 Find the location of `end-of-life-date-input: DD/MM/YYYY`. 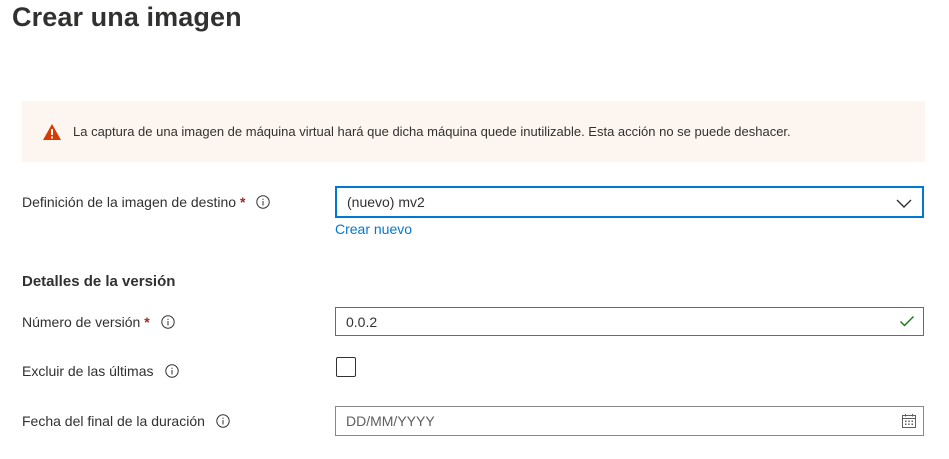

end-of-life-date-input: DD/MM/YYYY is located at coordinates (629, 421).